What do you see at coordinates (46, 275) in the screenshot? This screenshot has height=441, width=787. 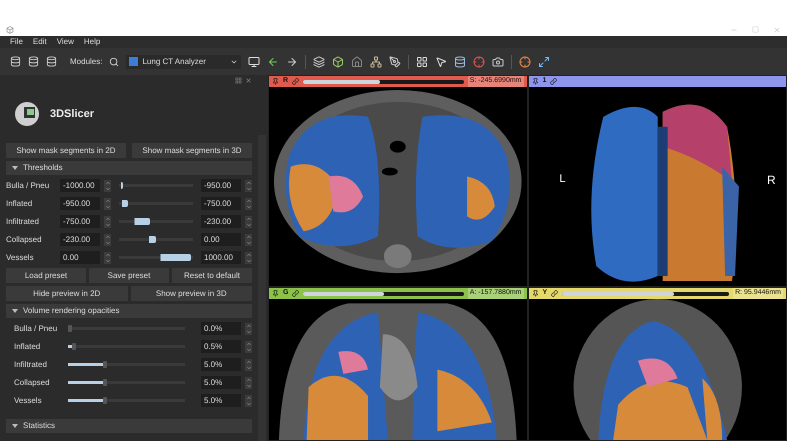 I see `panel-button: Load preset` at bounding box center [46, 275].